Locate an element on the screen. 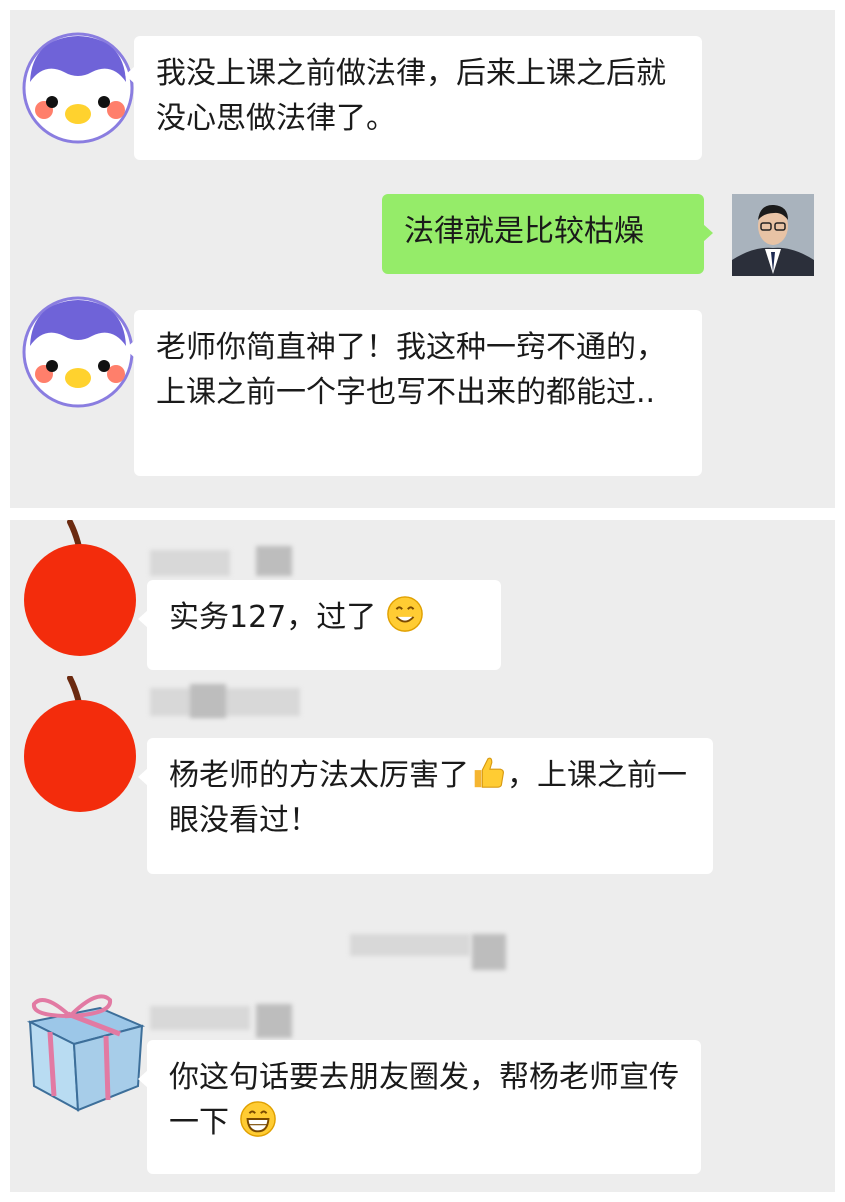 This screenshot has height=1202, width=845. thumbs-up-emoji is located at coordinates (489, 772).